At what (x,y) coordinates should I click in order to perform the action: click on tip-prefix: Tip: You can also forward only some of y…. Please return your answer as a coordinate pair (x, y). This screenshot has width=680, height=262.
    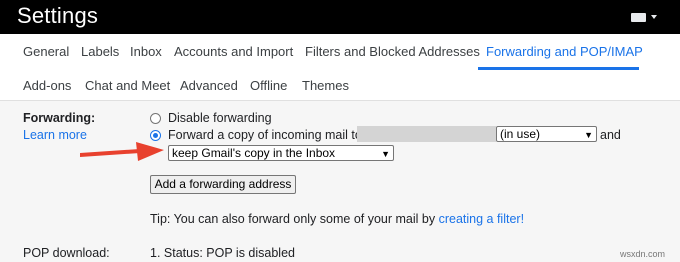
    Looking at the image, I should click on (293, 219).